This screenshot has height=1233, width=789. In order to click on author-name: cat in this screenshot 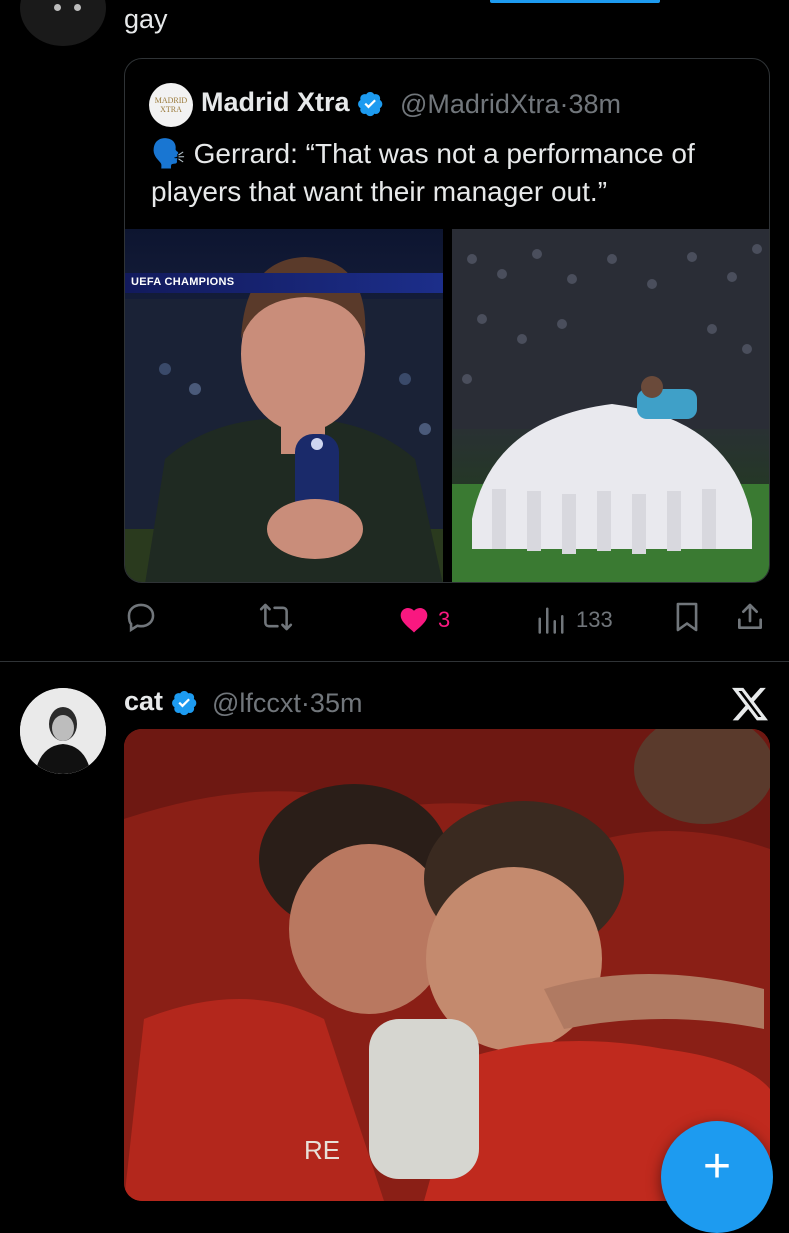, I will do `click(161, 701)`.